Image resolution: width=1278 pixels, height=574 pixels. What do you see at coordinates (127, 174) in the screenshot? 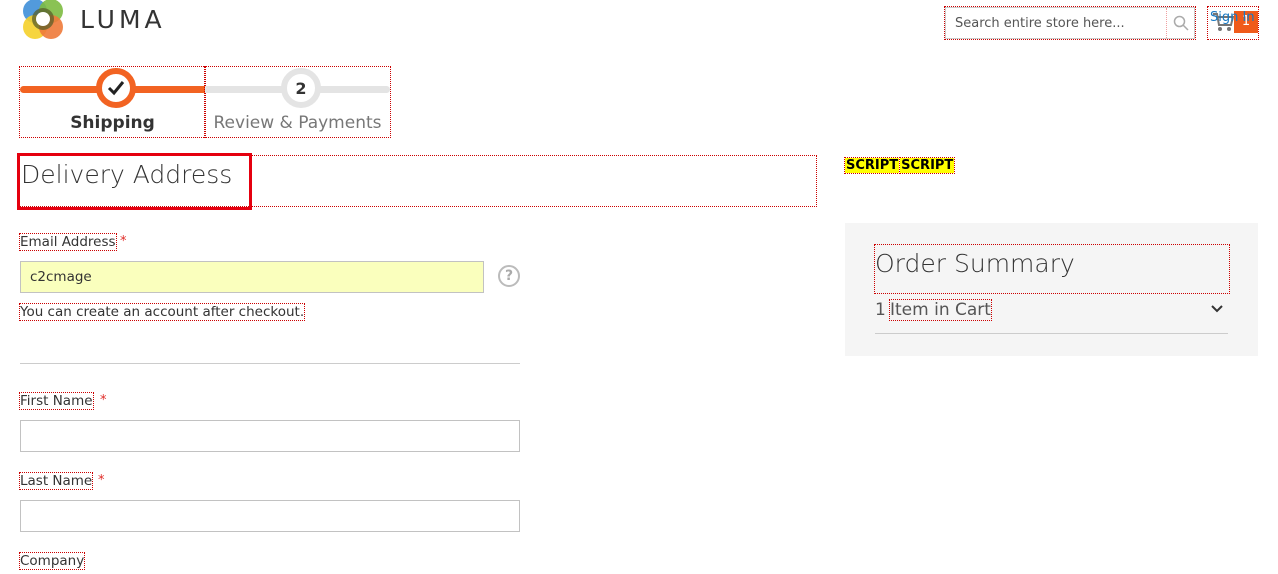
I see `section-title: Delivery Address` at bounding box center [127, 174].